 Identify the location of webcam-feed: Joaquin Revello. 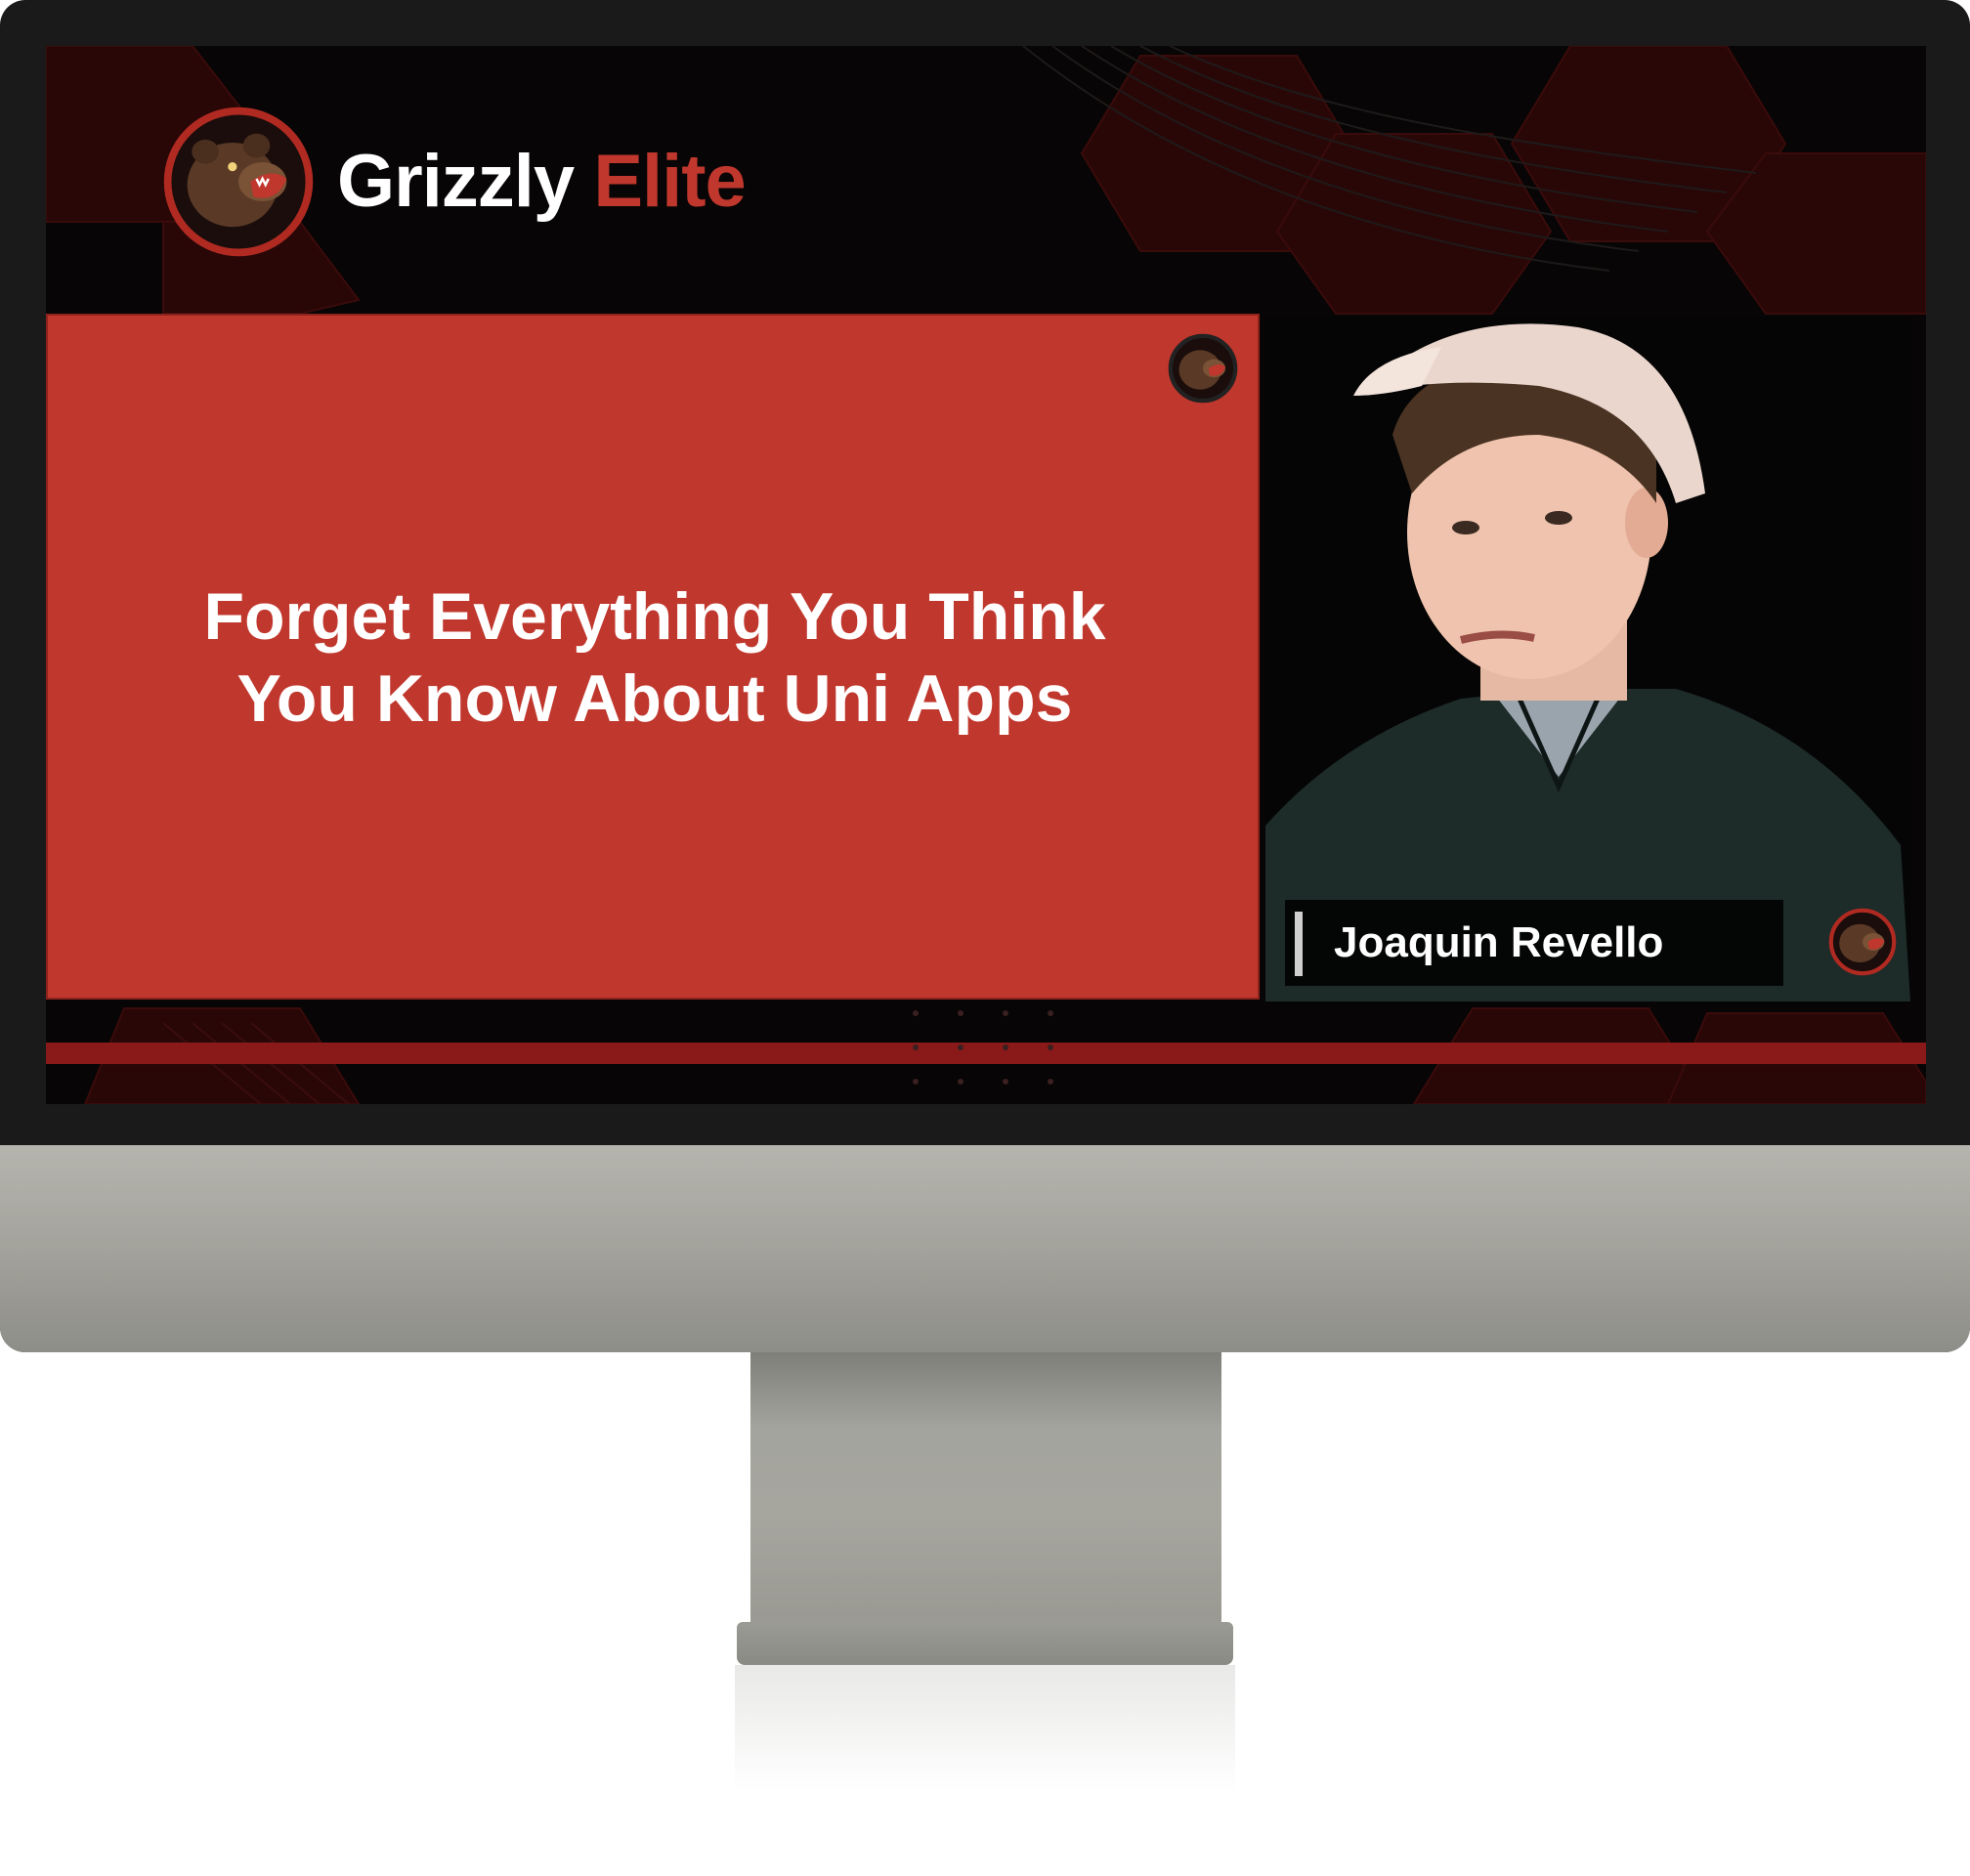
(1588, 660).